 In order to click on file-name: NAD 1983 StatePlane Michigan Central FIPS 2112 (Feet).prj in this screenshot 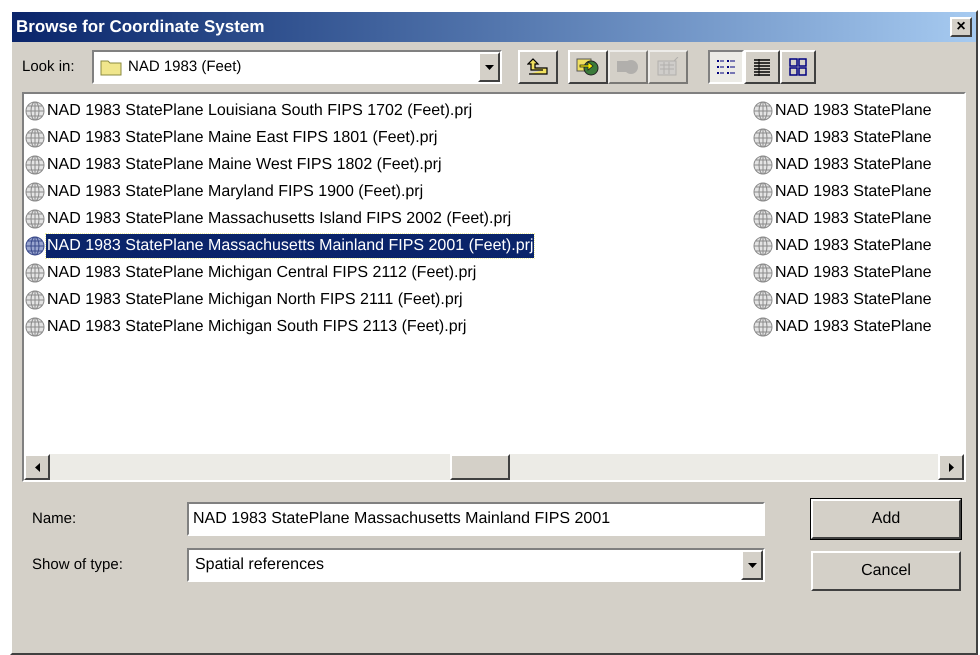, I will do `click(262, 272)`.